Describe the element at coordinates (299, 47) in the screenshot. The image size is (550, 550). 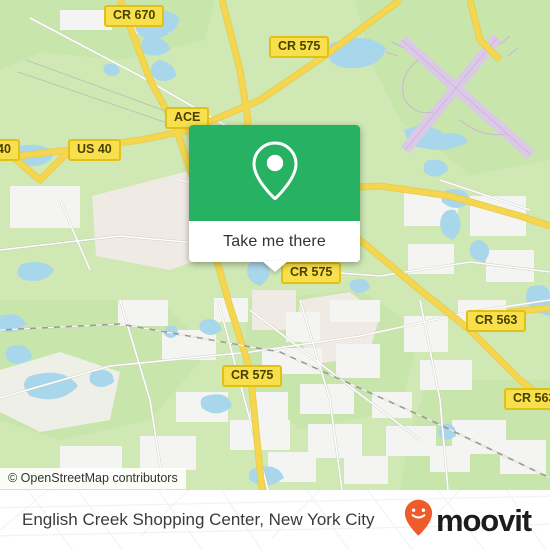
I see `road-shield-cr-575-top: CR 575` at that location.